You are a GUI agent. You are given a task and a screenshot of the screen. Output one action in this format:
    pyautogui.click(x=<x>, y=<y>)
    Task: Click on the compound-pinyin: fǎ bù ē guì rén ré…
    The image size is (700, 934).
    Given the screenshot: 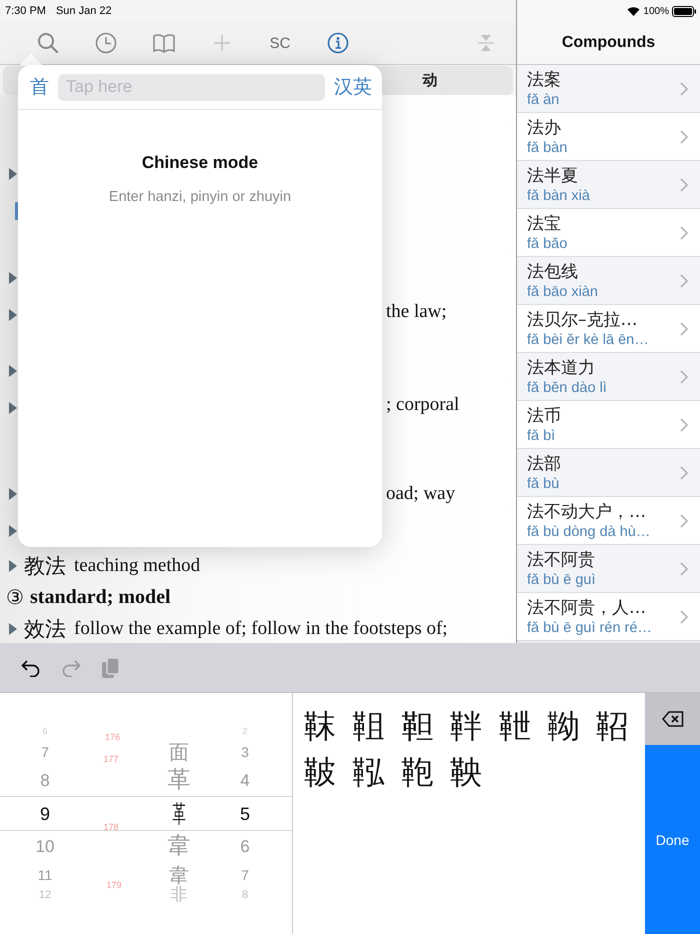 What is the action you would take?
    pyautogui.click(x=590, y=627)
    